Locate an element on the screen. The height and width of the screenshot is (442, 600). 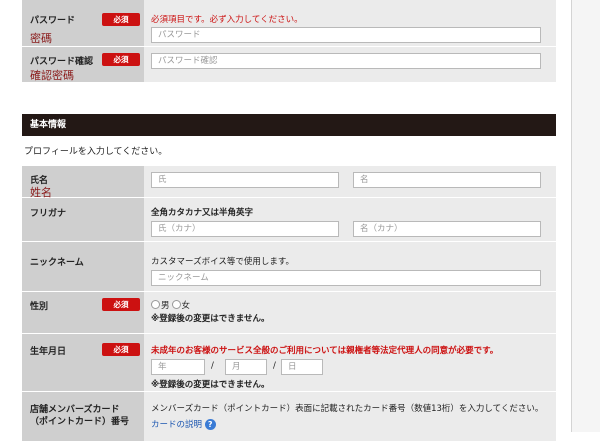
member-card-label-line2: （ポイントカード）番号 is located at coordinates (80, 421).